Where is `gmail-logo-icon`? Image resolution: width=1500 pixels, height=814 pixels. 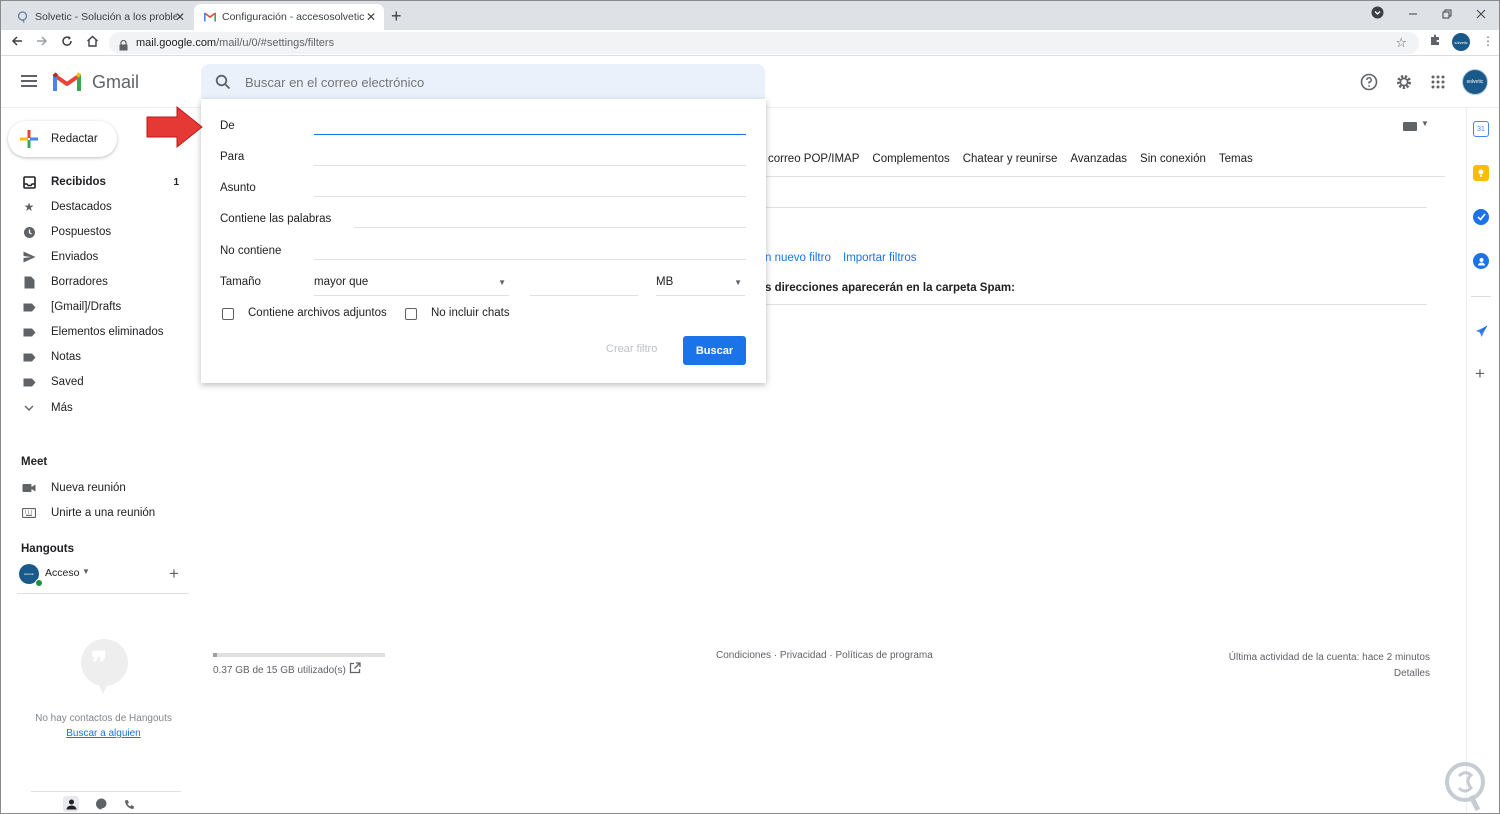 gmail-logo-icon is located at coordinates (67, 82).